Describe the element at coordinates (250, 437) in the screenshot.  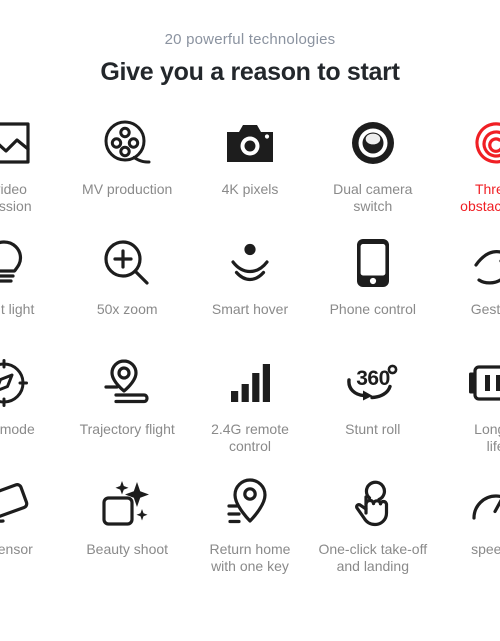
I see `feature-label: 2.4G remote control` at that location.